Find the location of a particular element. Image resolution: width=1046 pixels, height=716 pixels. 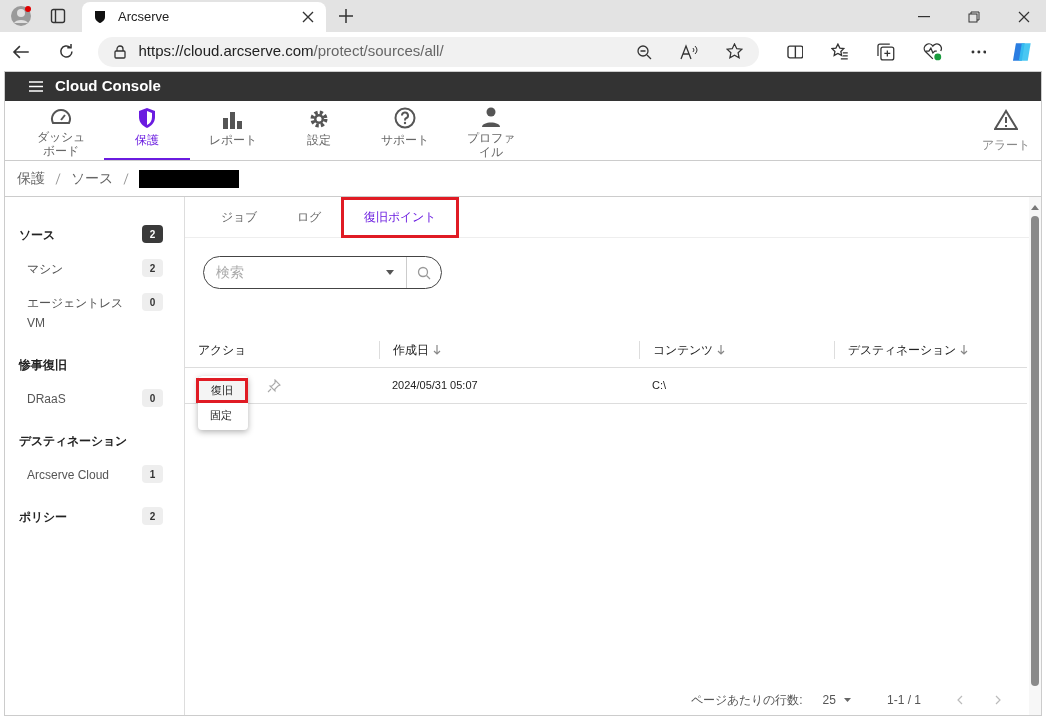

table-cell: 2024/05/31 05:07 is located at coordinates (435, 385).